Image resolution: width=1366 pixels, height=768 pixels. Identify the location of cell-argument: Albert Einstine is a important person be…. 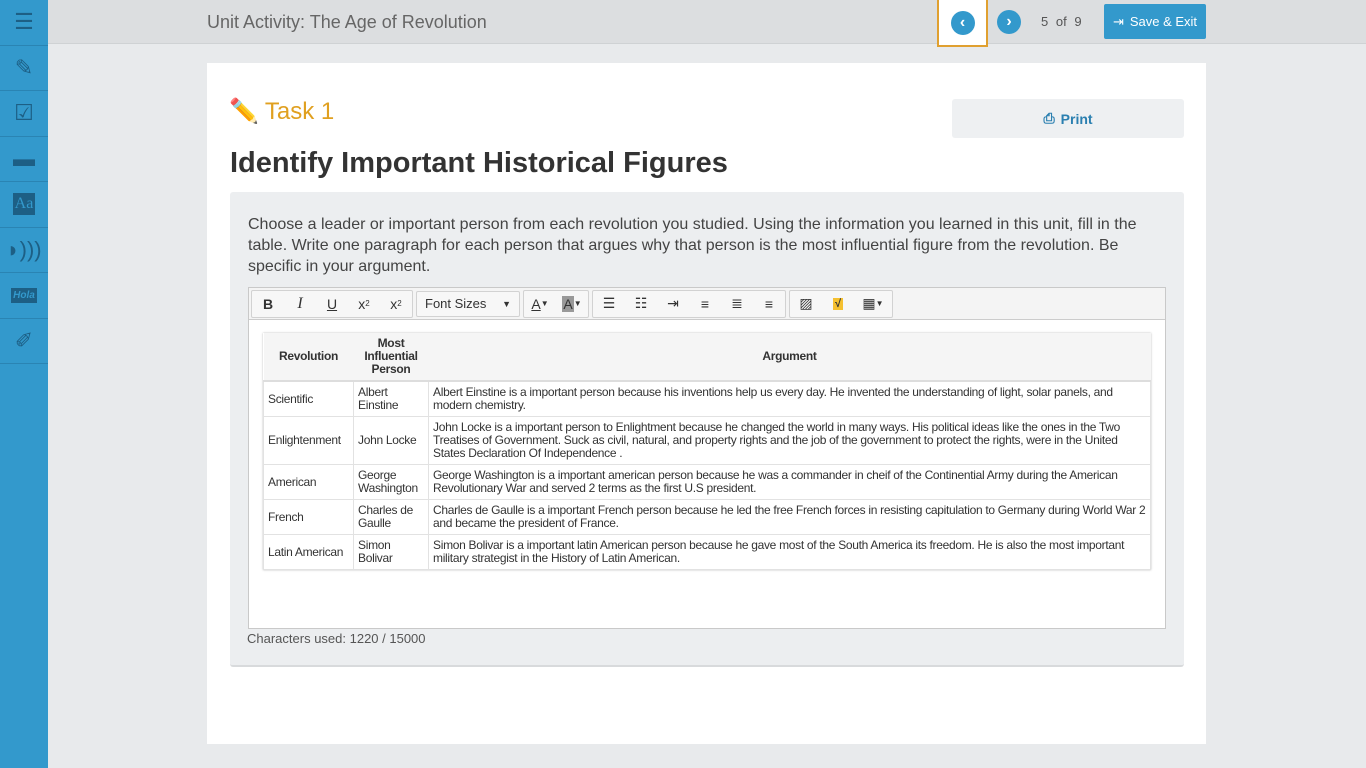
(789, 398).